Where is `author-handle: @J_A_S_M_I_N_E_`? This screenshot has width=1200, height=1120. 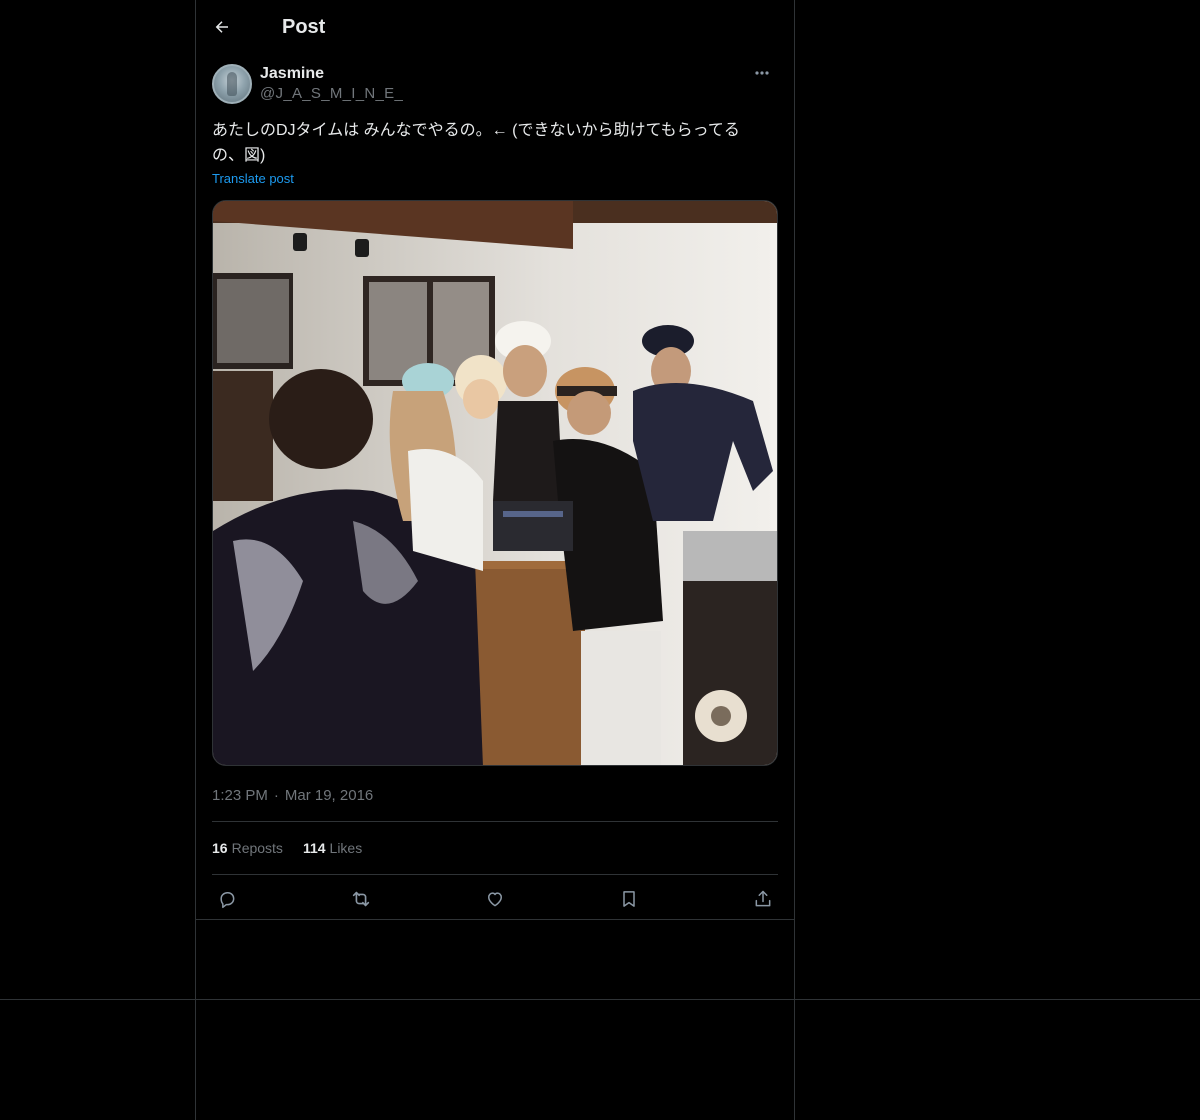
author-handle: @J_A_S_M_I_N_E_ is located at coordinates (331, 94).